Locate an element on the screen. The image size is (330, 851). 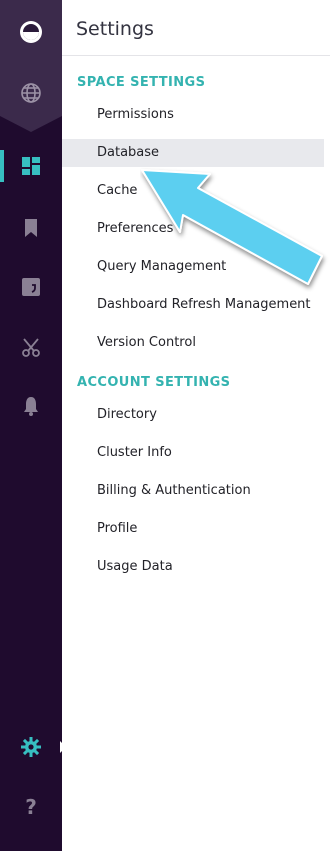
menu-item-billing-authentication: Billing & Authentication is located at coordinates (193, 491).